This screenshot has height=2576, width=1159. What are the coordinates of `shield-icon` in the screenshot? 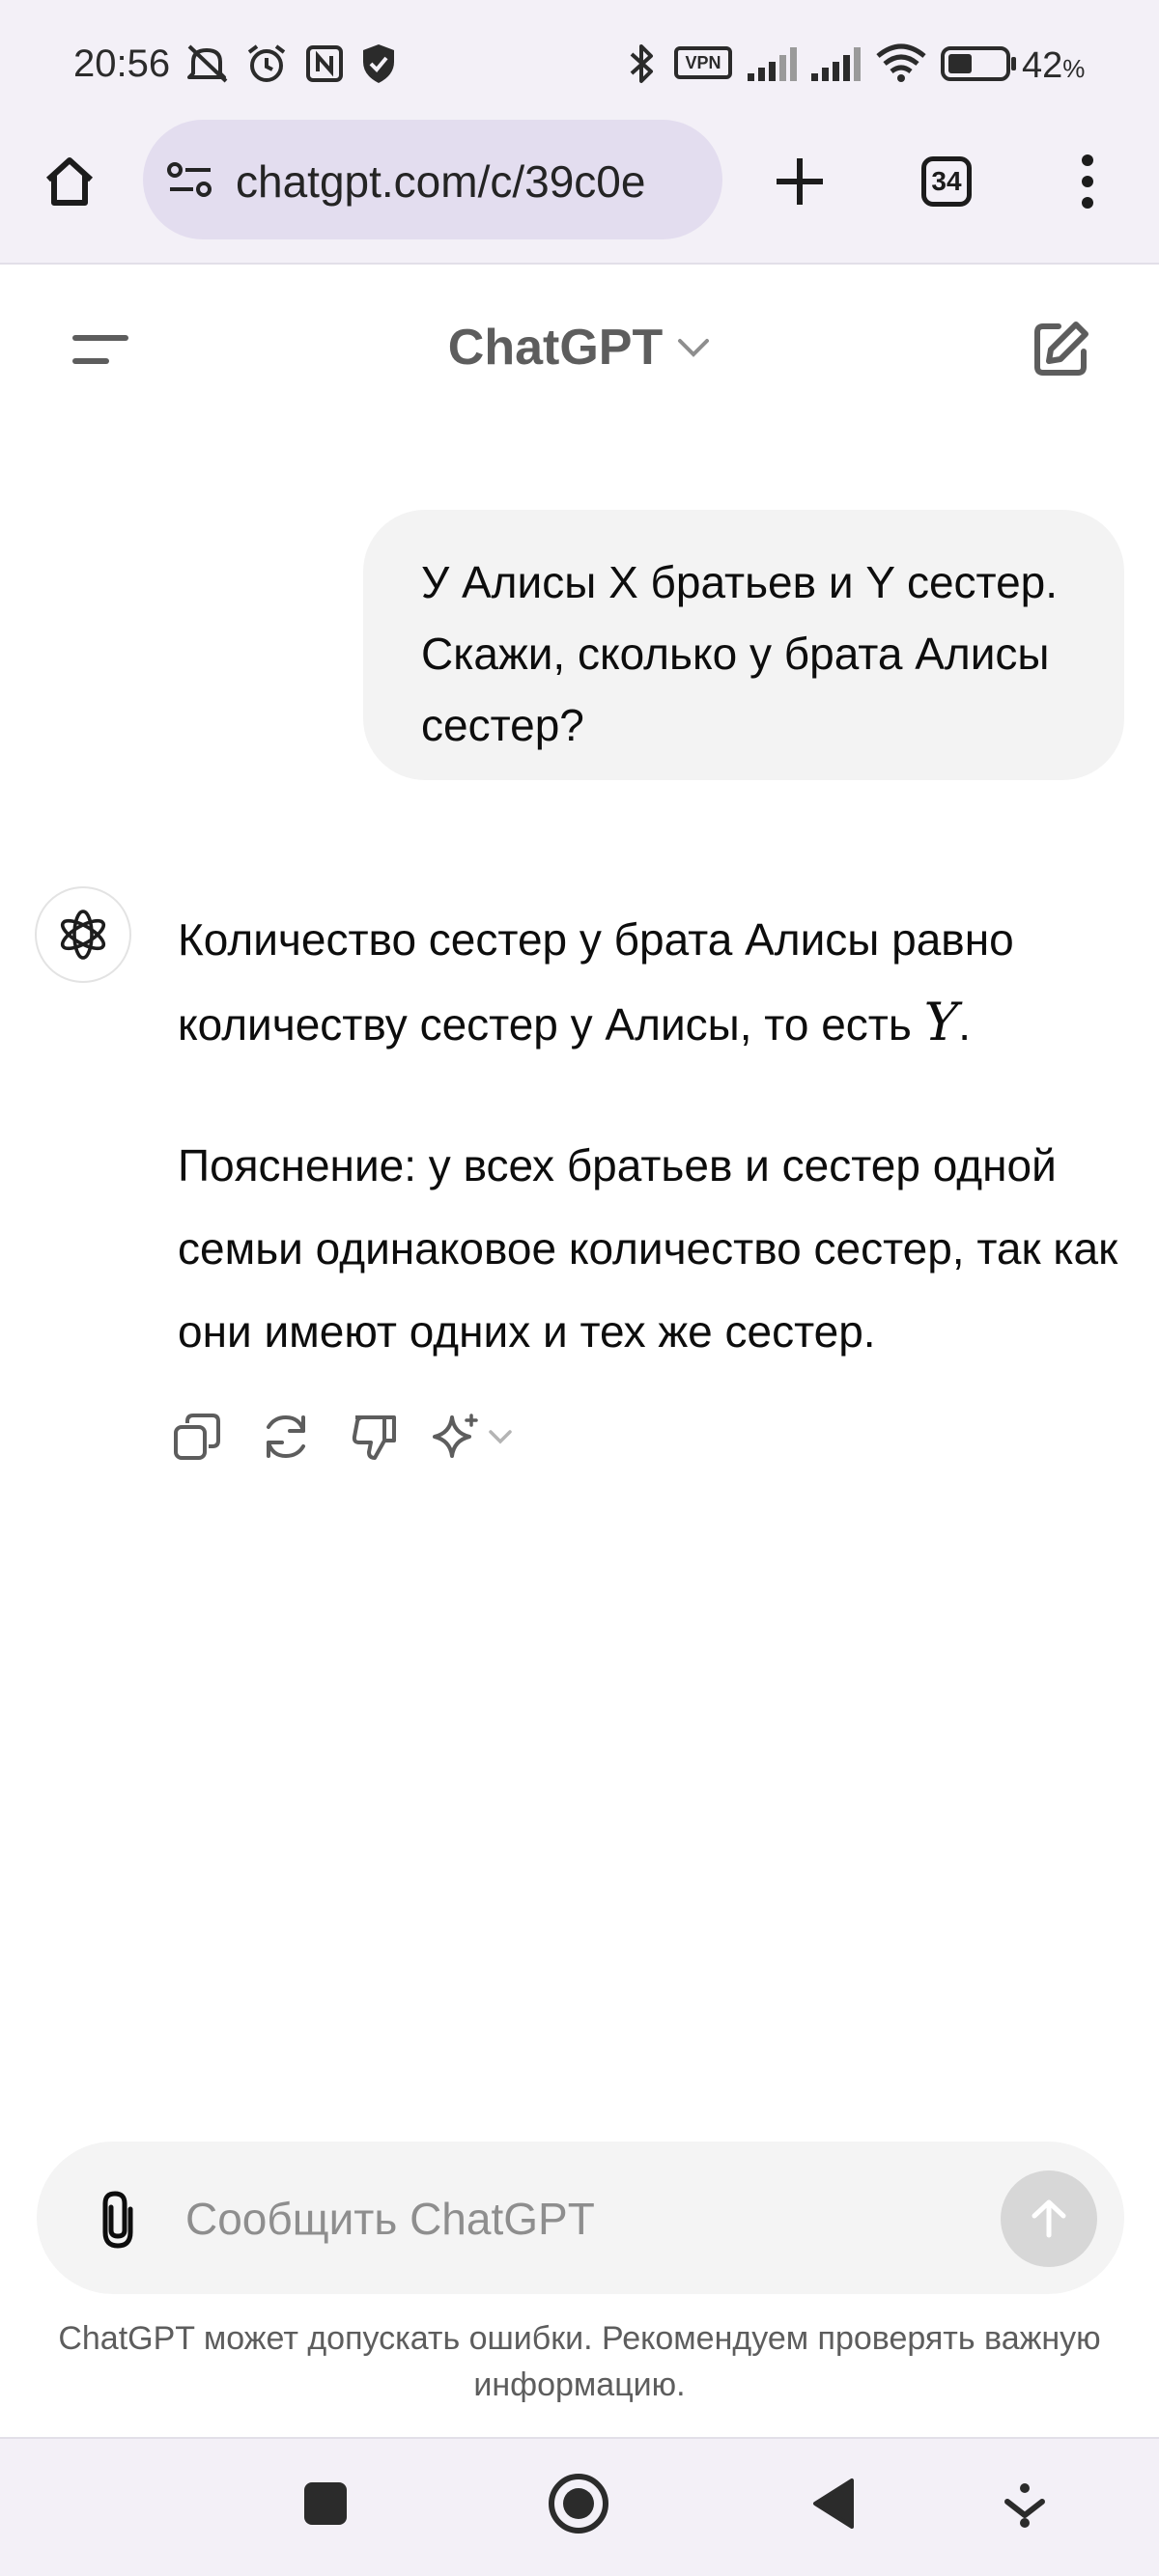 It's located at (379, 64).